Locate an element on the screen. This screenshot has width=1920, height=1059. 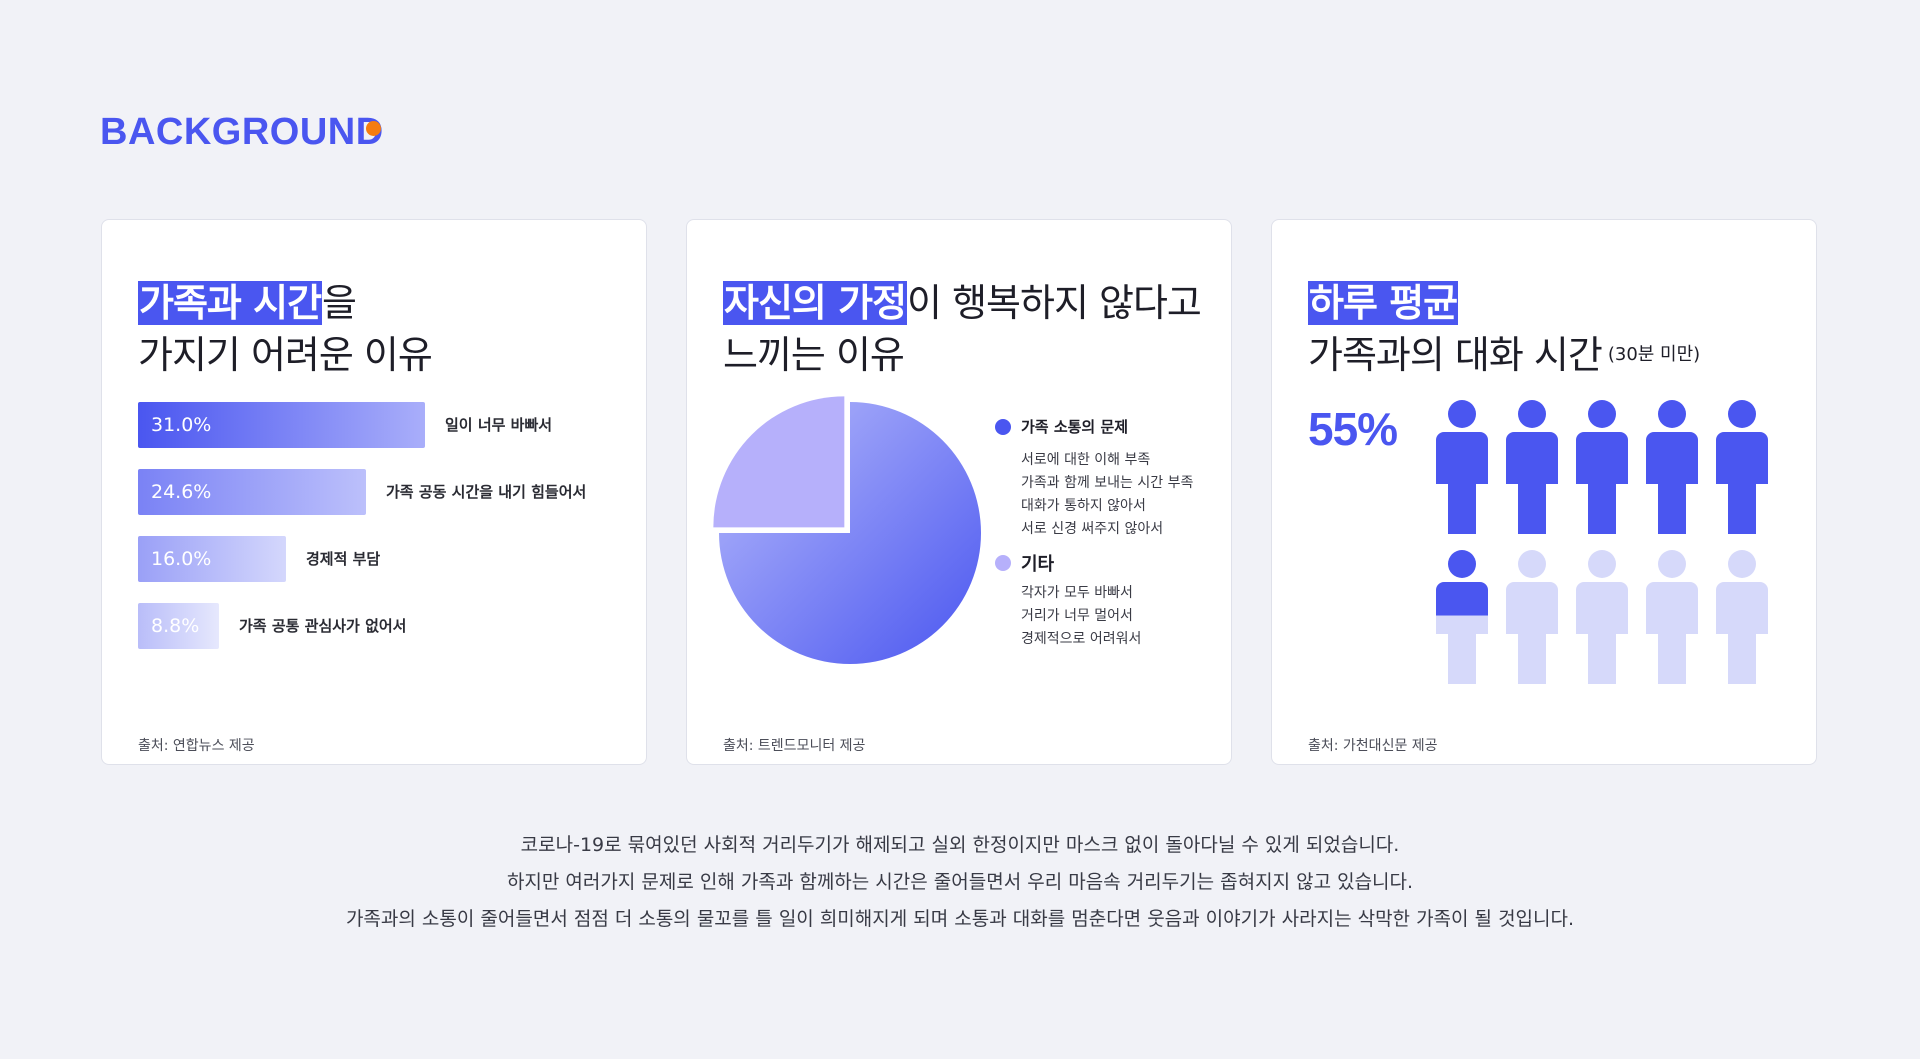
bar: 8.8% is located at coordinates (178, 626).